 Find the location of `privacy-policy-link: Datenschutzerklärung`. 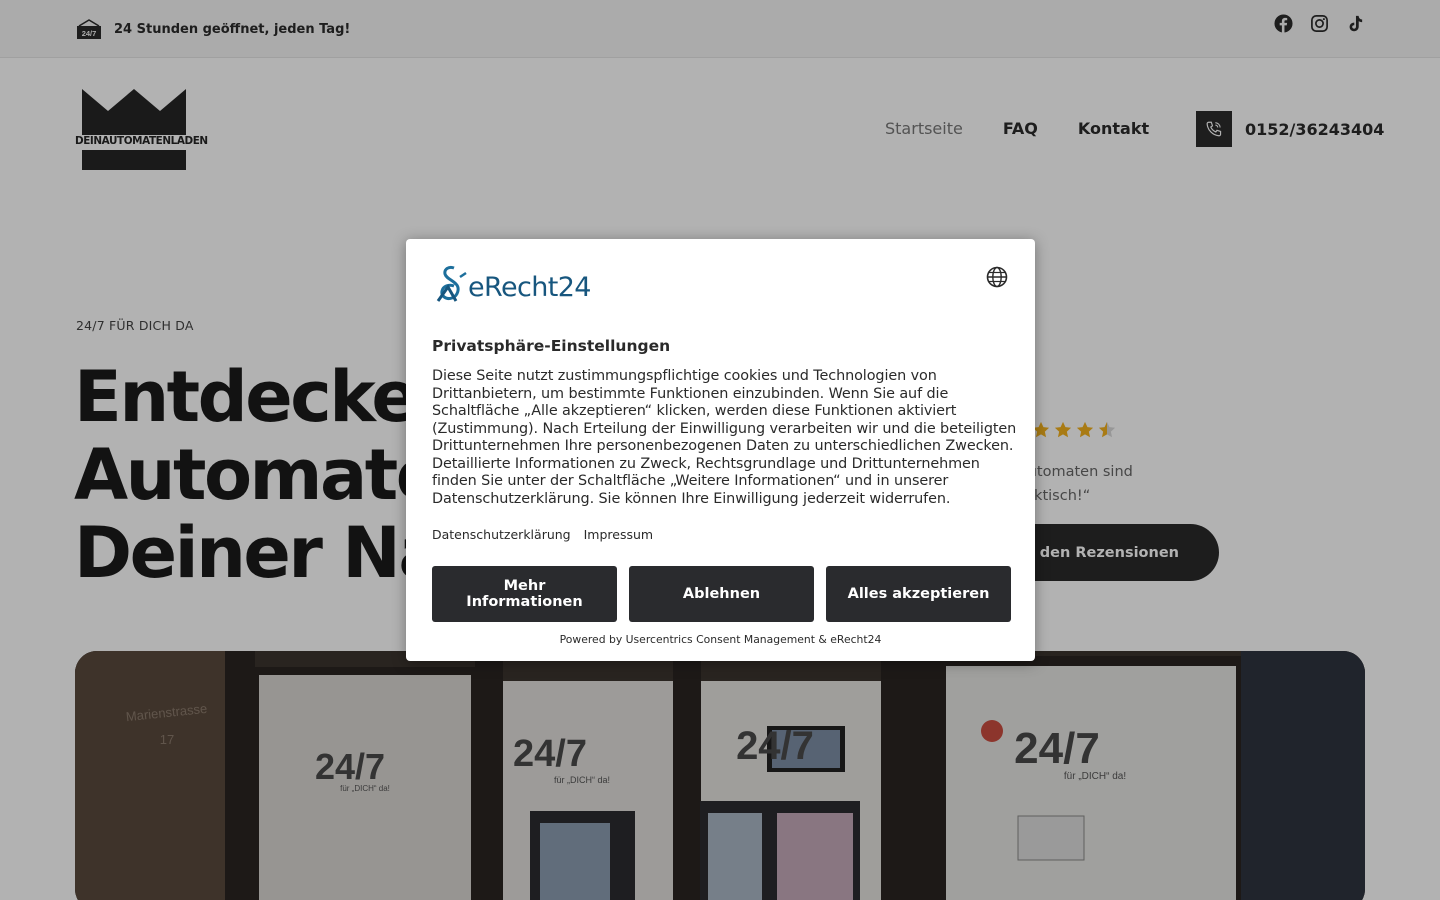

privacy-policy-link: Datenschutzerklärung is located at coordinates (501, 534).